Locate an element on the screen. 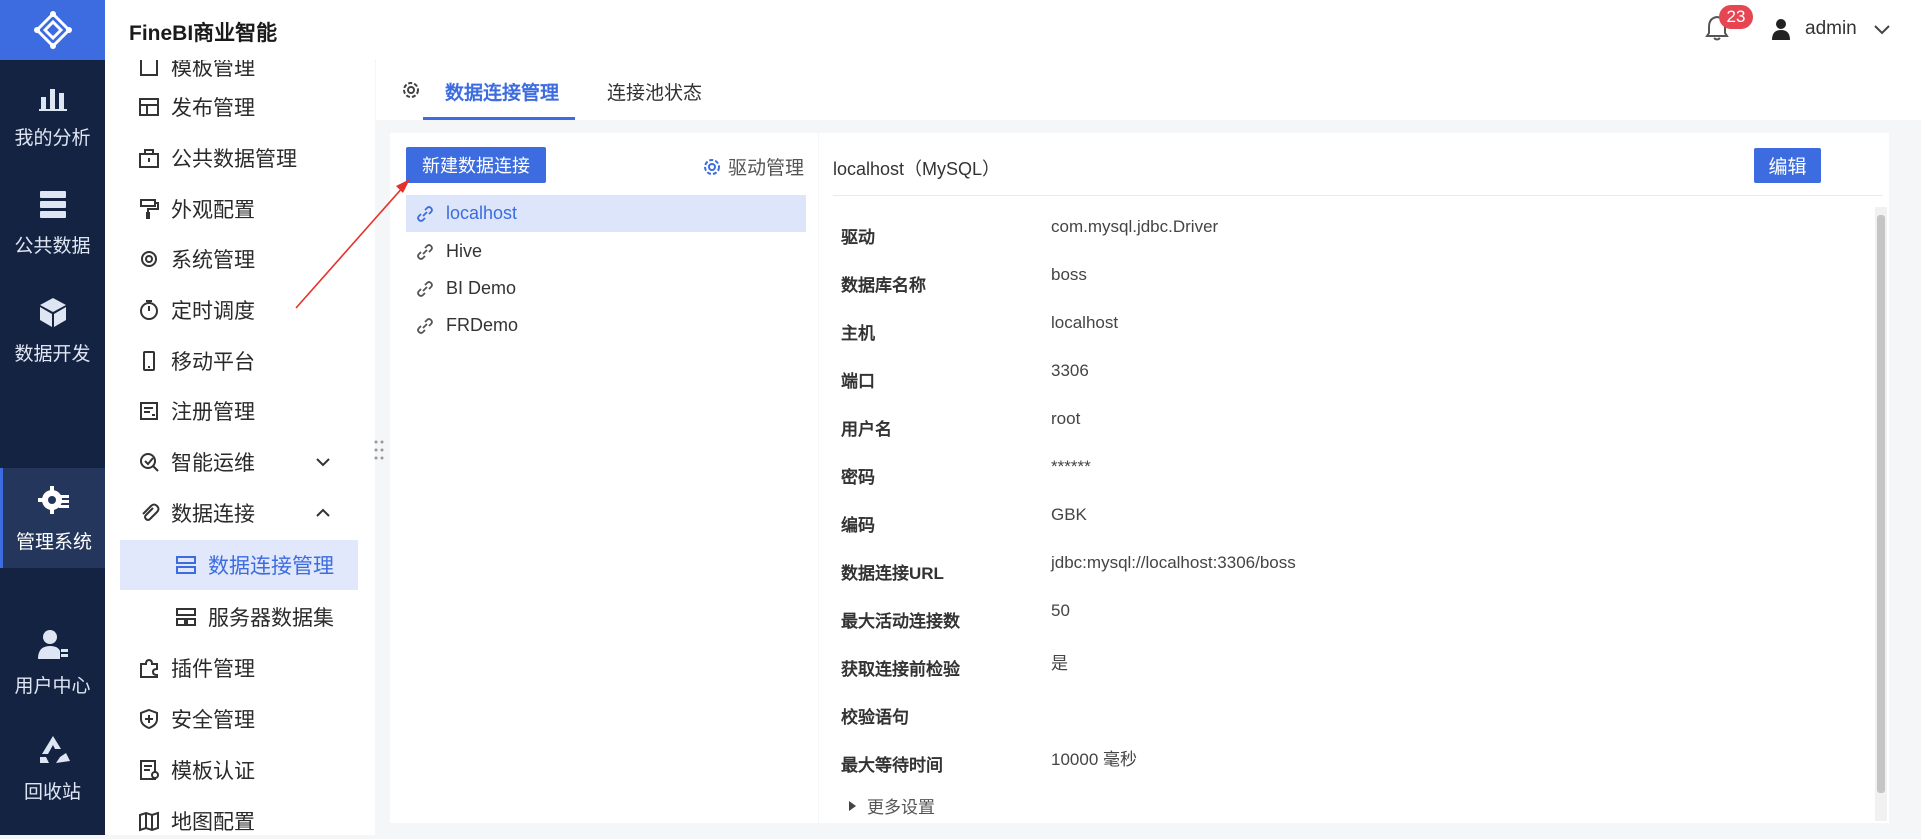  detail-row-url: 数据连接URL jdbc:mysql://localhost:3306/boss is located at coordinates (1341, 568).